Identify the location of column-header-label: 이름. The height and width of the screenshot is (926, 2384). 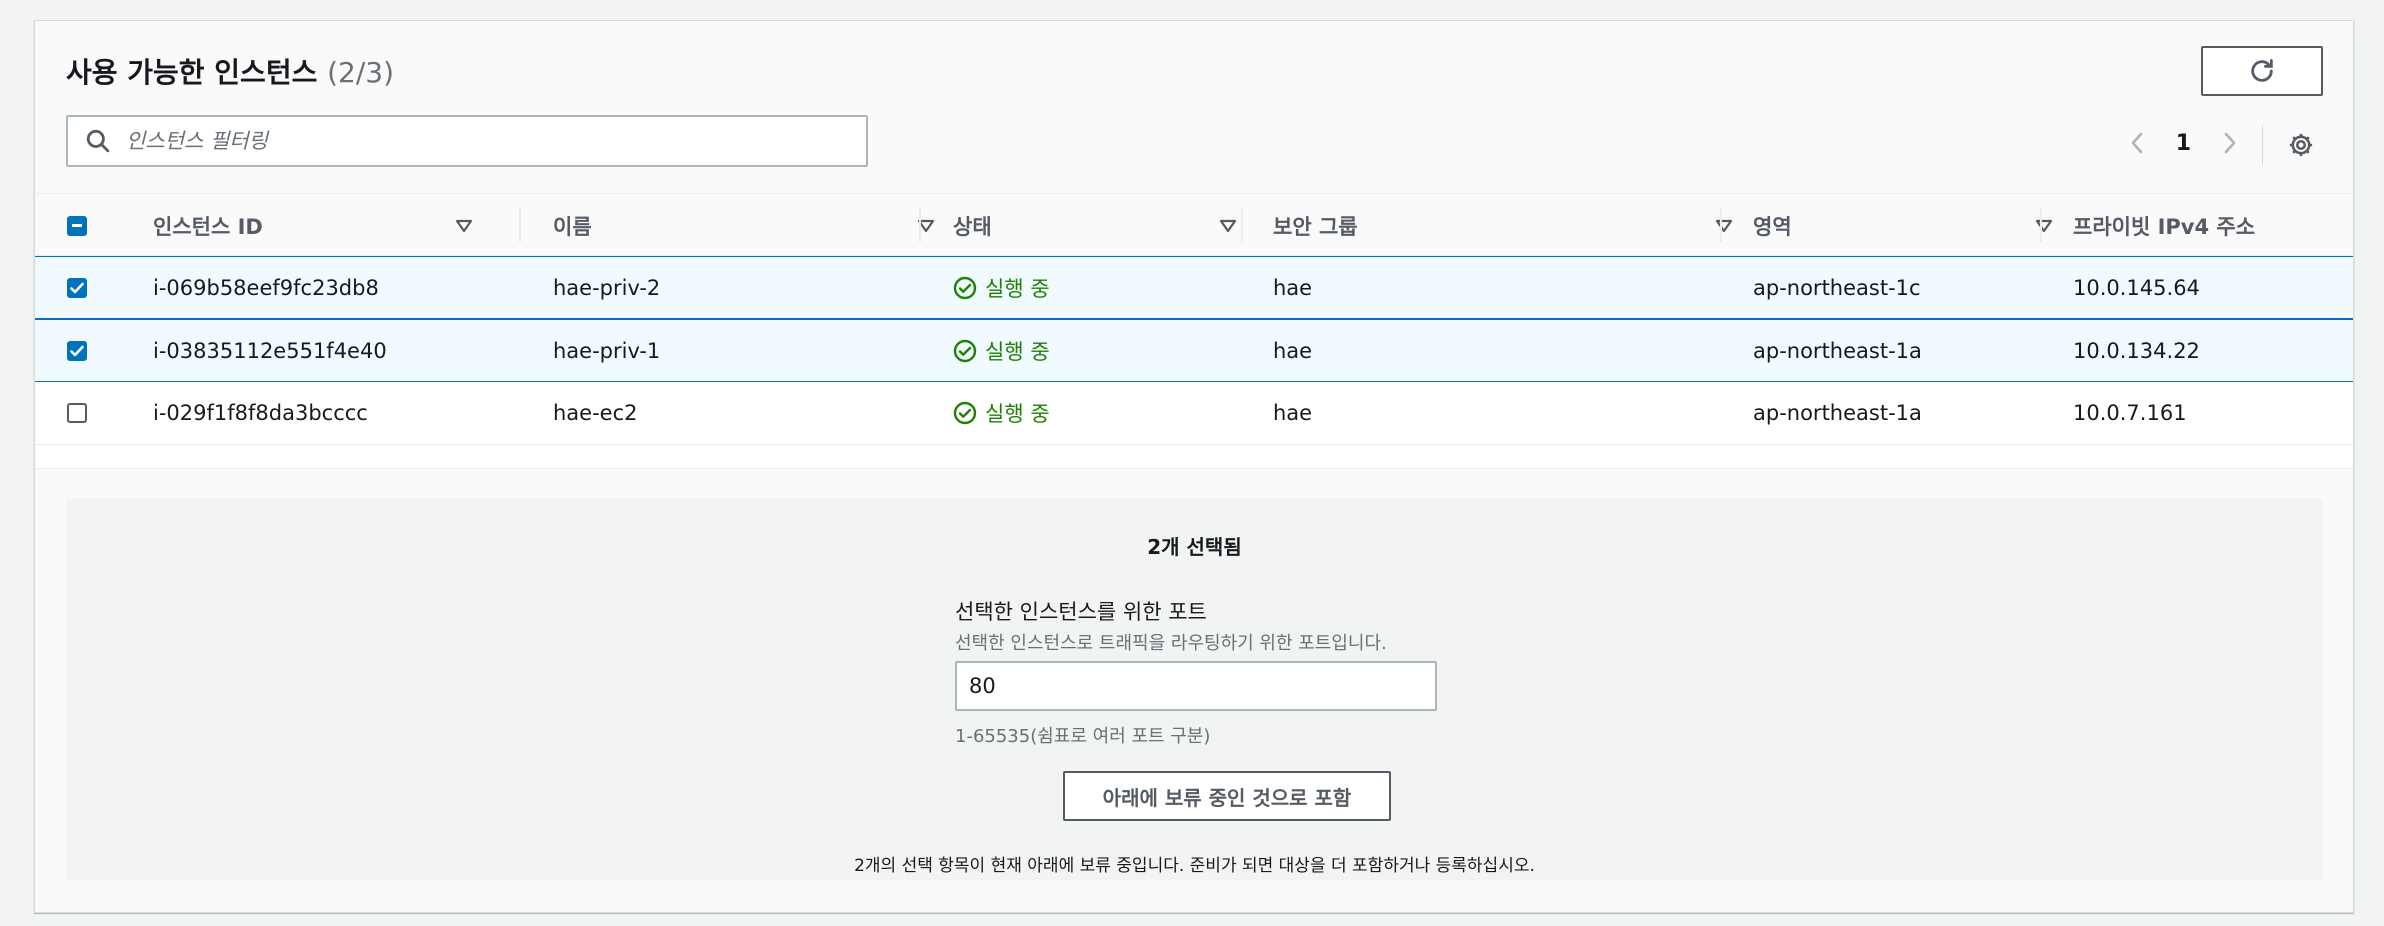
(572, 226).